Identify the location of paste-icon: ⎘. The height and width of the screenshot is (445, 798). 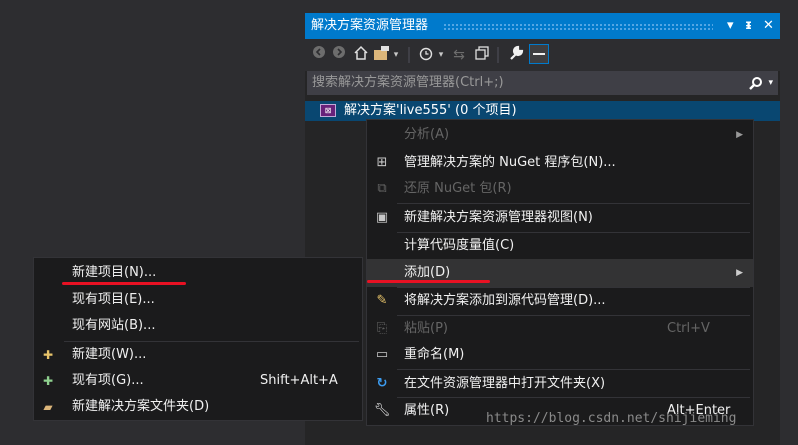
(382, 328).